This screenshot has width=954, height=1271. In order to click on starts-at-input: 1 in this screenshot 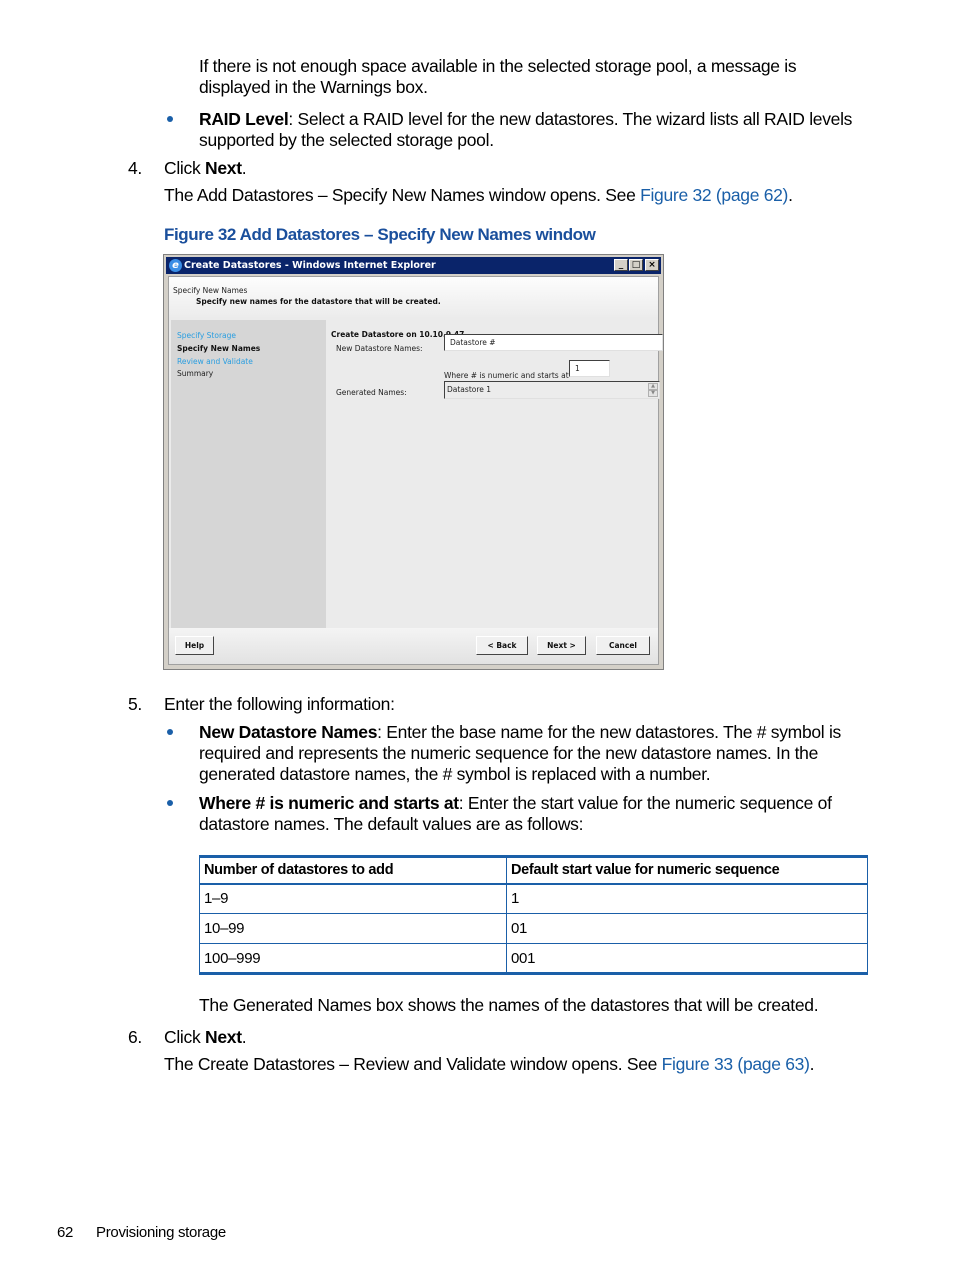, I will do `click(589, 368)`.